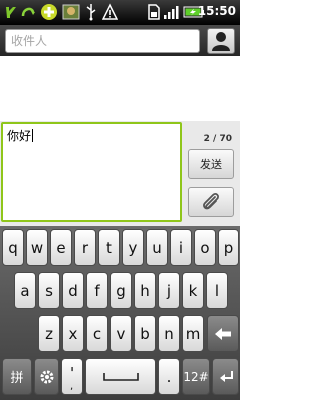 This screenshot has height=400, width=320. What do you see at coordinates (157, 247) in the screenshot?
I see `key-u: u` at bounding box center [157, 247].